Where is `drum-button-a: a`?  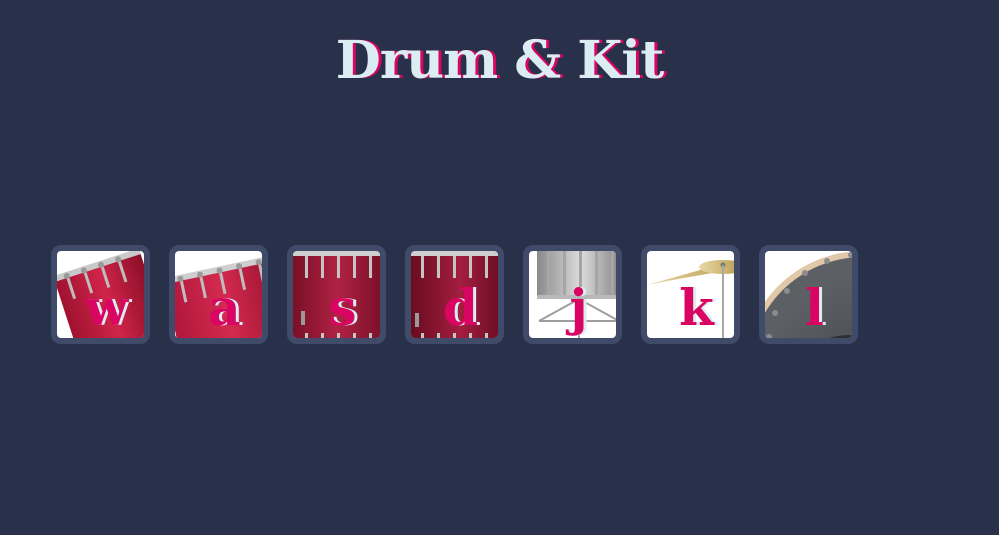 drum-button-a: a is located at coordinates (218, 294).